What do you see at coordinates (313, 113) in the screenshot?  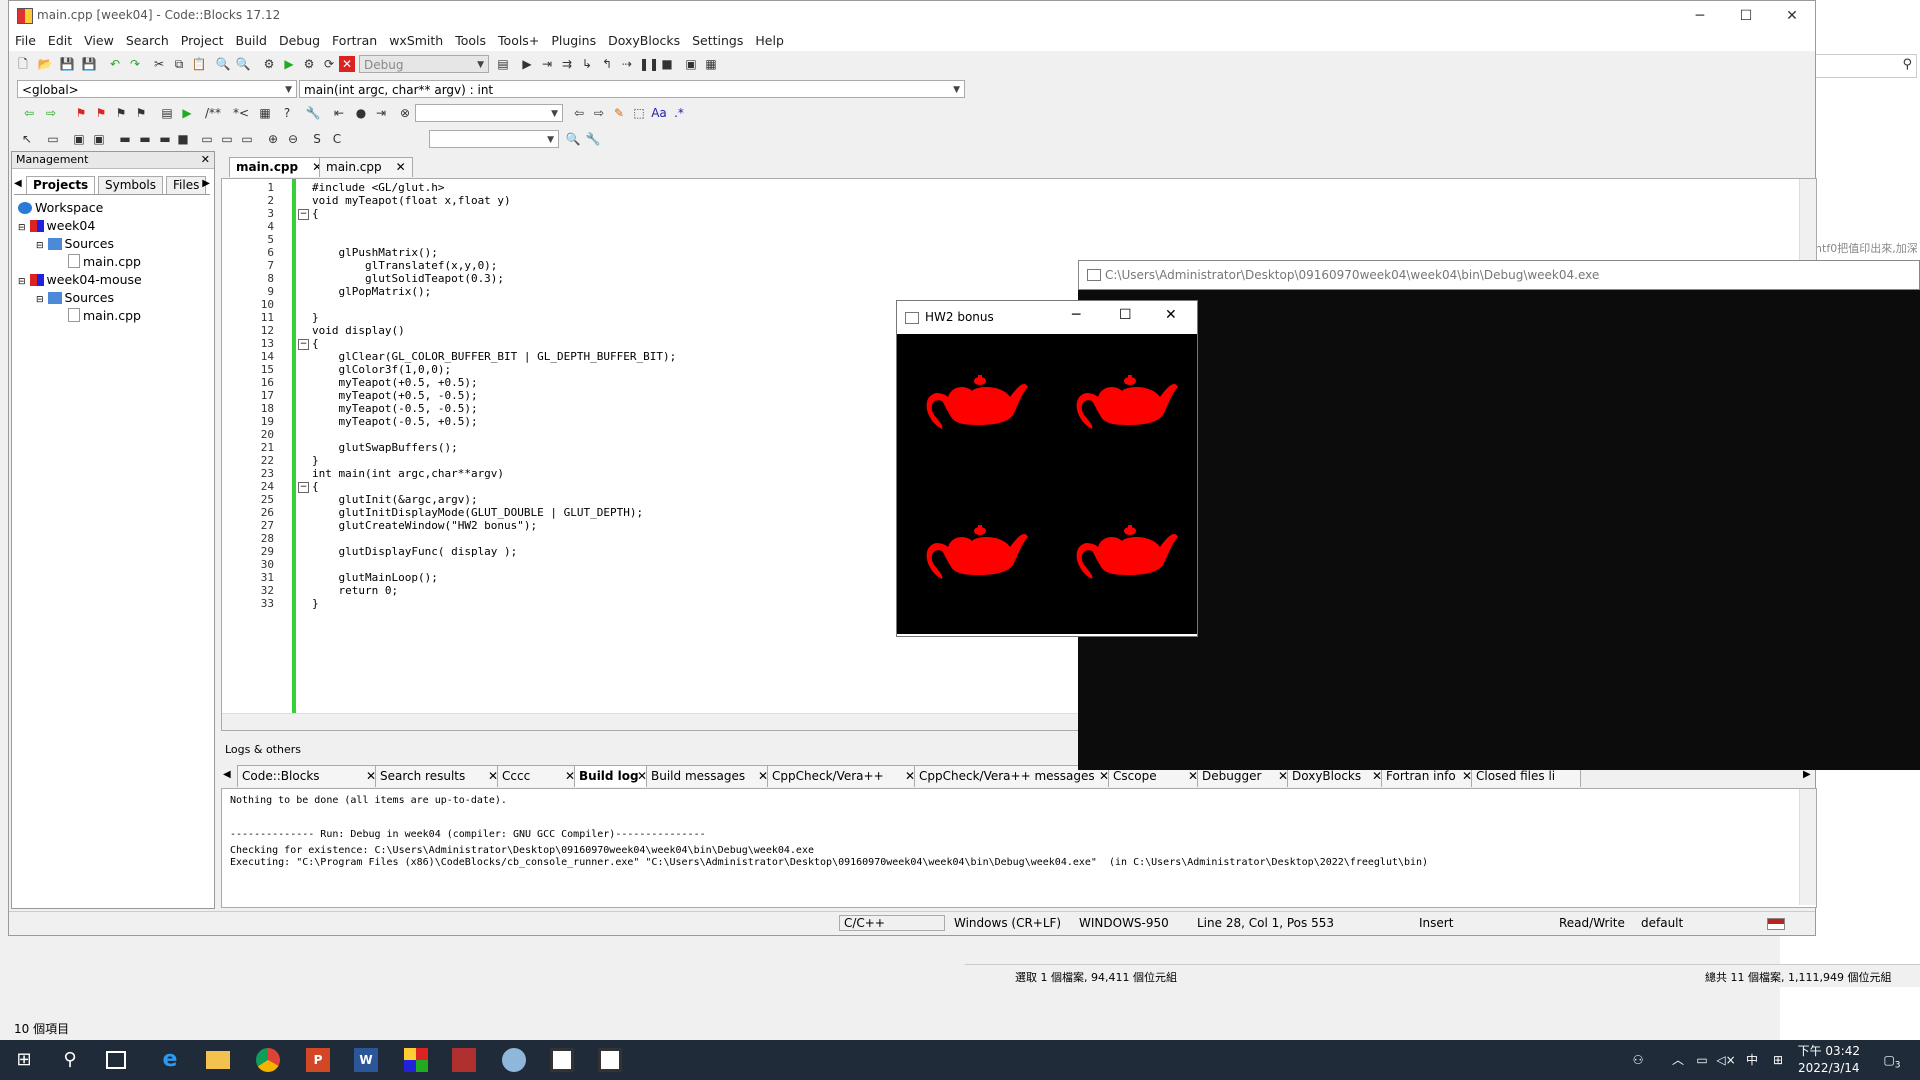 I see `wrench-icon: 🔧` at bounding box center [313, 113].